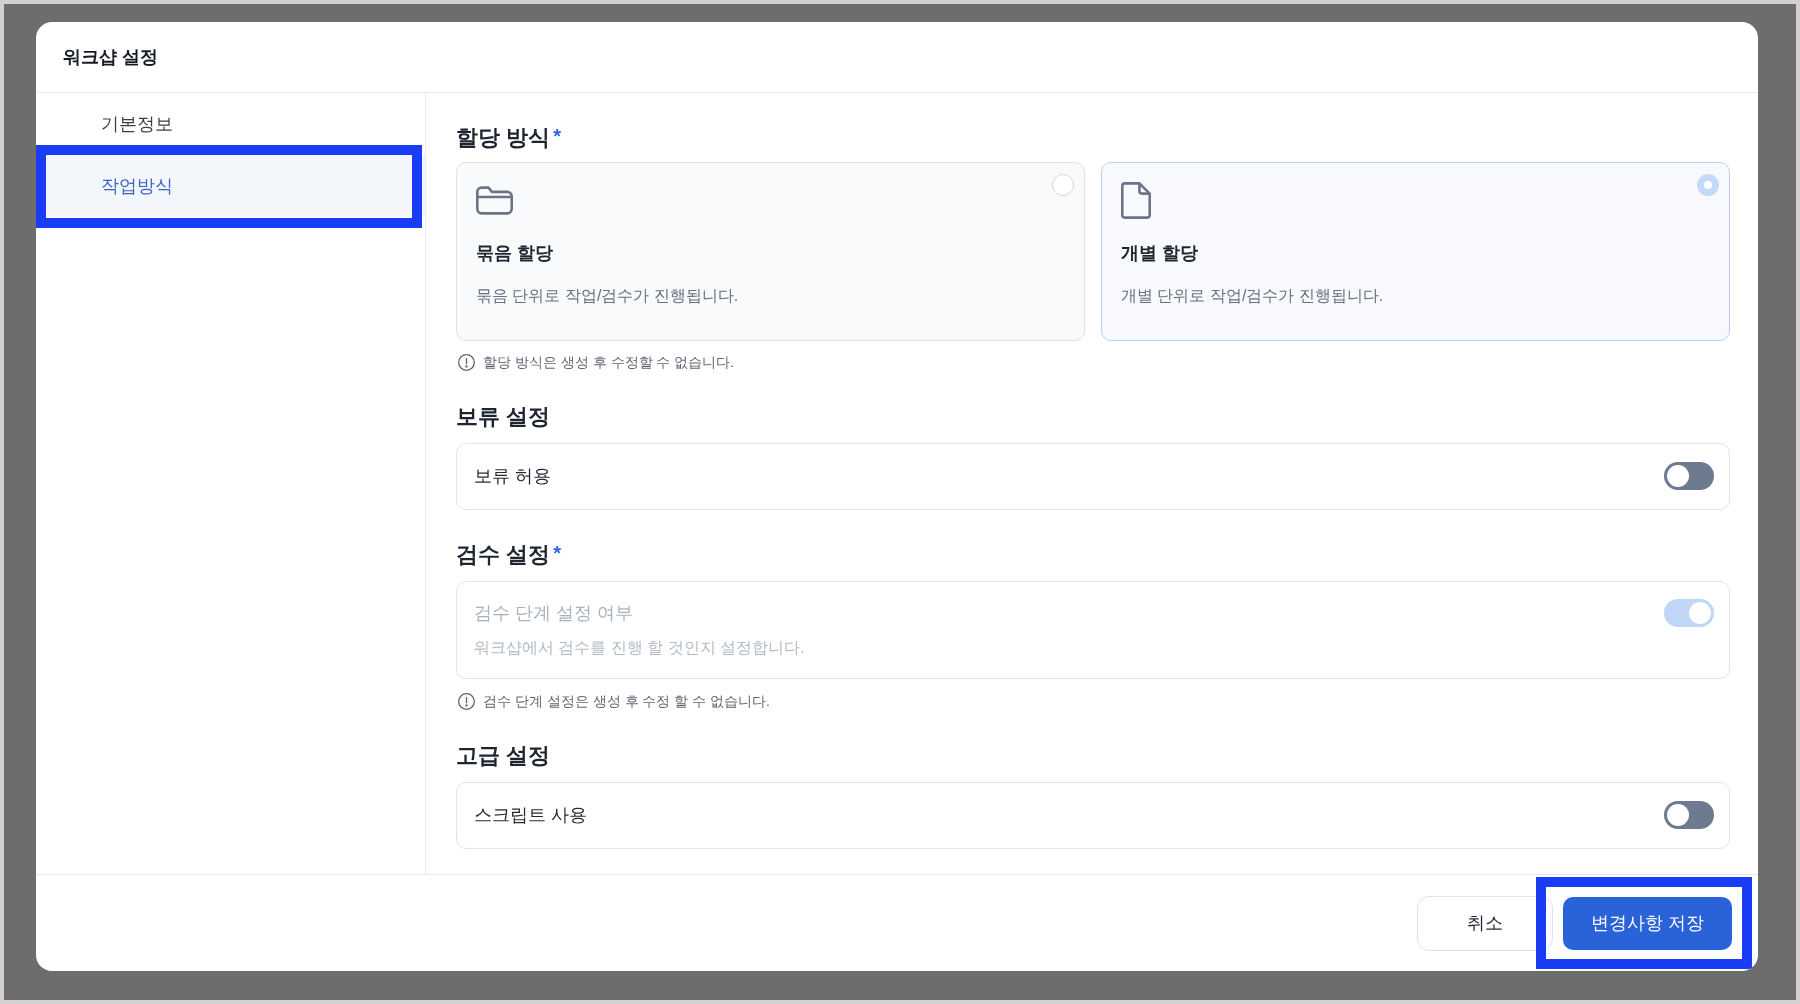 This screenshot has width=1800, height=1004. I want to click on section-title: 고급 설정, so click(503, 756).